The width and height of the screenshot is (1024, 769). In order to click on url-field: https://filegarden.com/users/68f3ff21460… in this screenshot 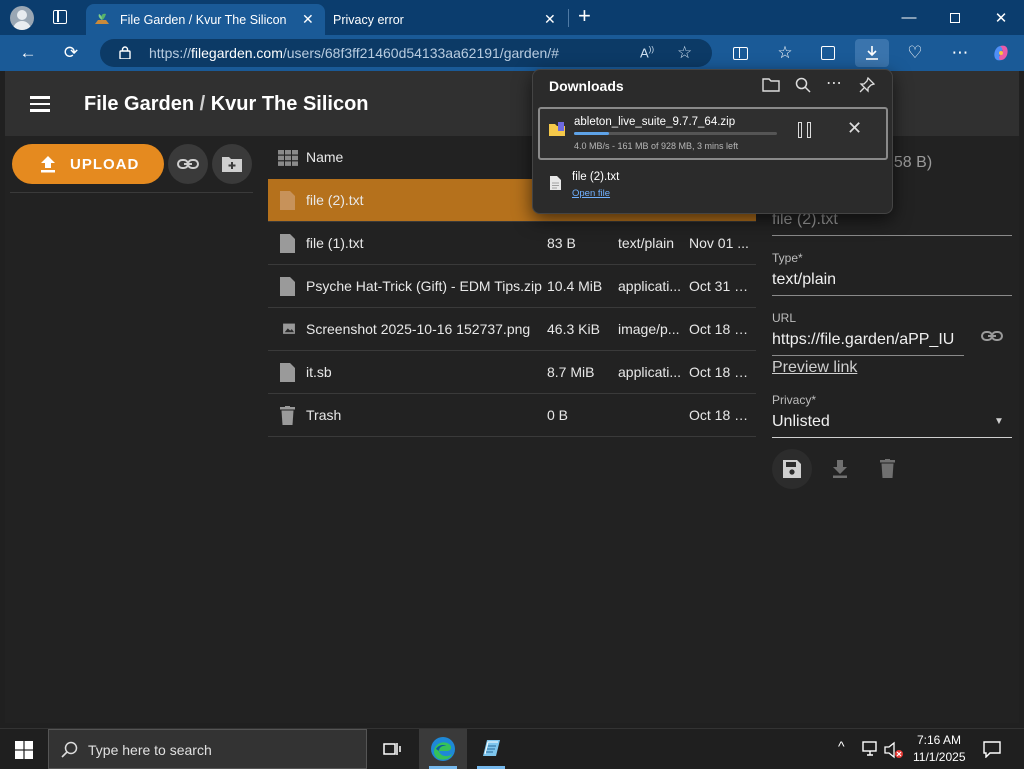, I will do `click(406, 53)`.